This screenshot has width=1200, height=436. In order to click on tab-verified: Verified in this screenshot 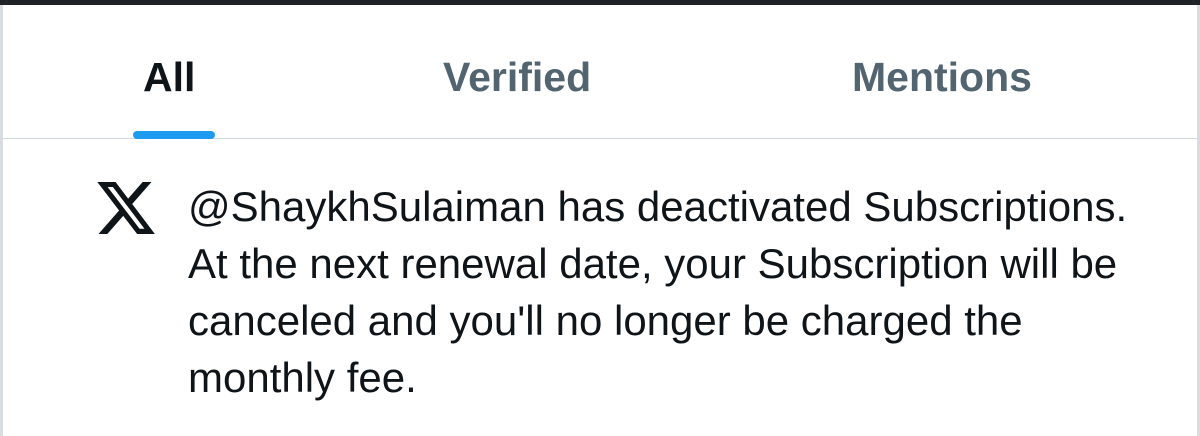, I will do `click(517, 77)`.